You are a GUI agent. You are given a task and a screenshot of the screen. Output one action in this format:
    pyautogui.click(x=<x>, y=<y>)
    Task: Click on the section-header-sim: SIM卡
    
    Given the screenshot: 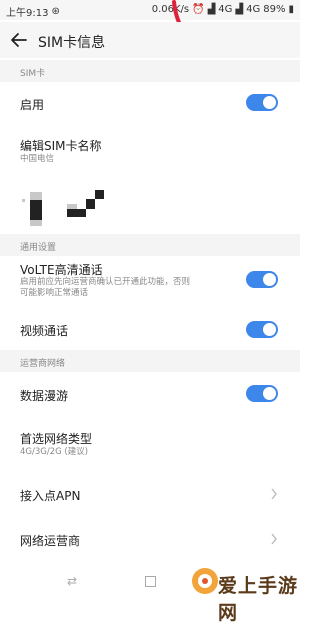 What is the action you would take?
    pyautogui.click(x=150, y=71)
    